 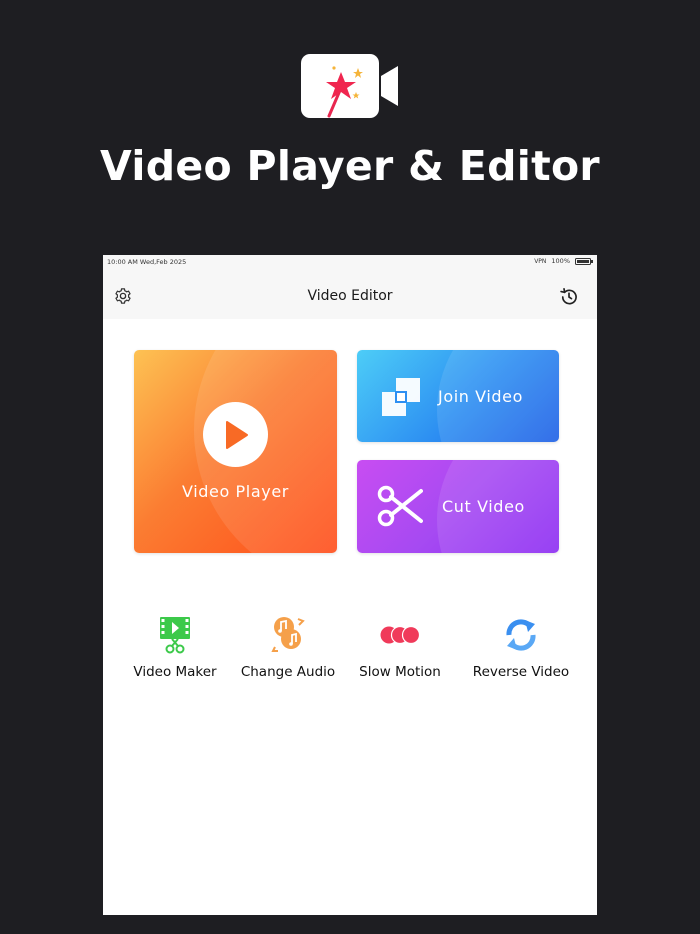 What do you see at coordinates (584, 261) in the screenshot?
I see `battery-icon` at bounding box center [584, 261].